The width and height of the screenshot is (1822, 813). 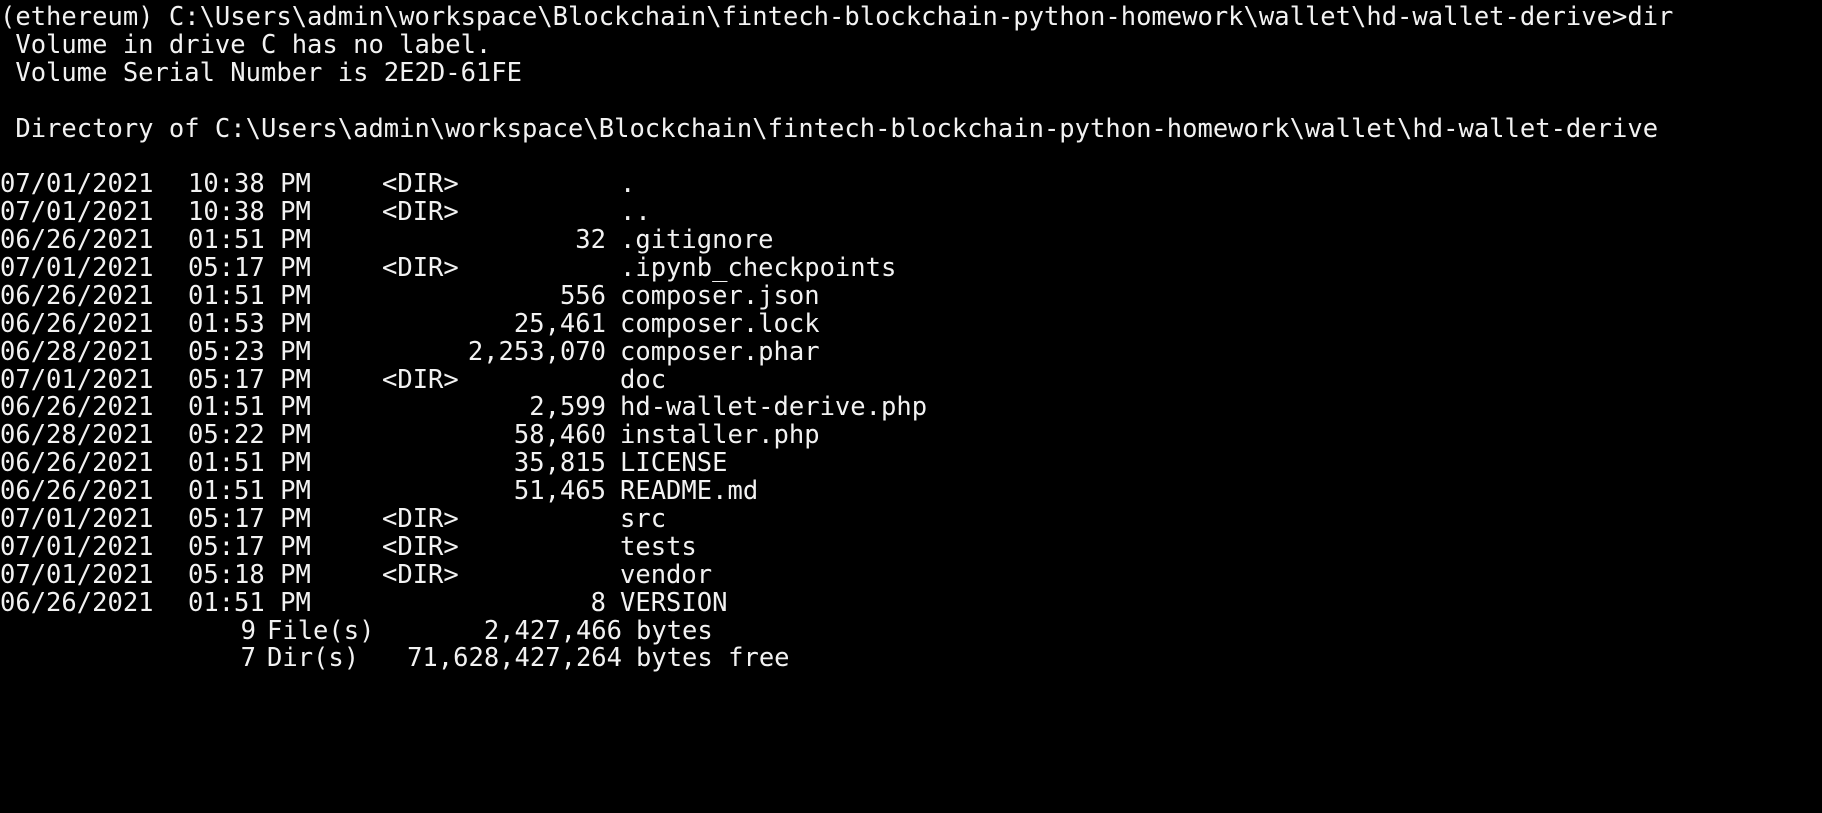 I want to click on entry-name: hd-wallet-derive.php, so click(x=774, y=407).